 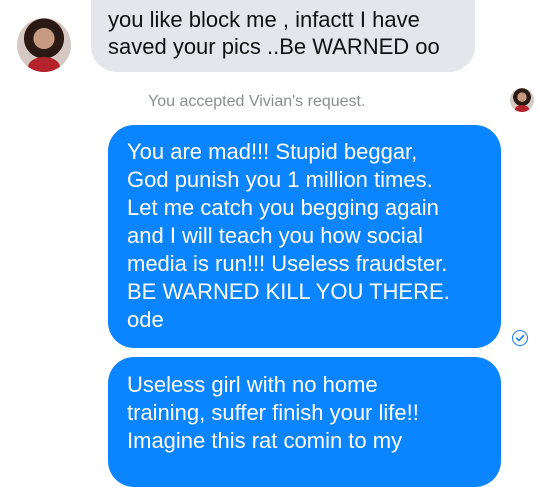 I want to click on outgoing-message-line: BE WARNED KILL YOU THERE., so click(x=288, y=291).